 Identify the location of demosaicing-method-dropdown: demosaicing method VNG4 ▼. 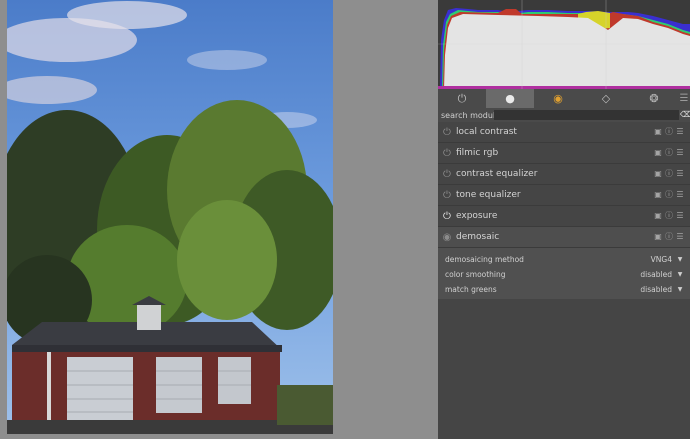
(564, 259).